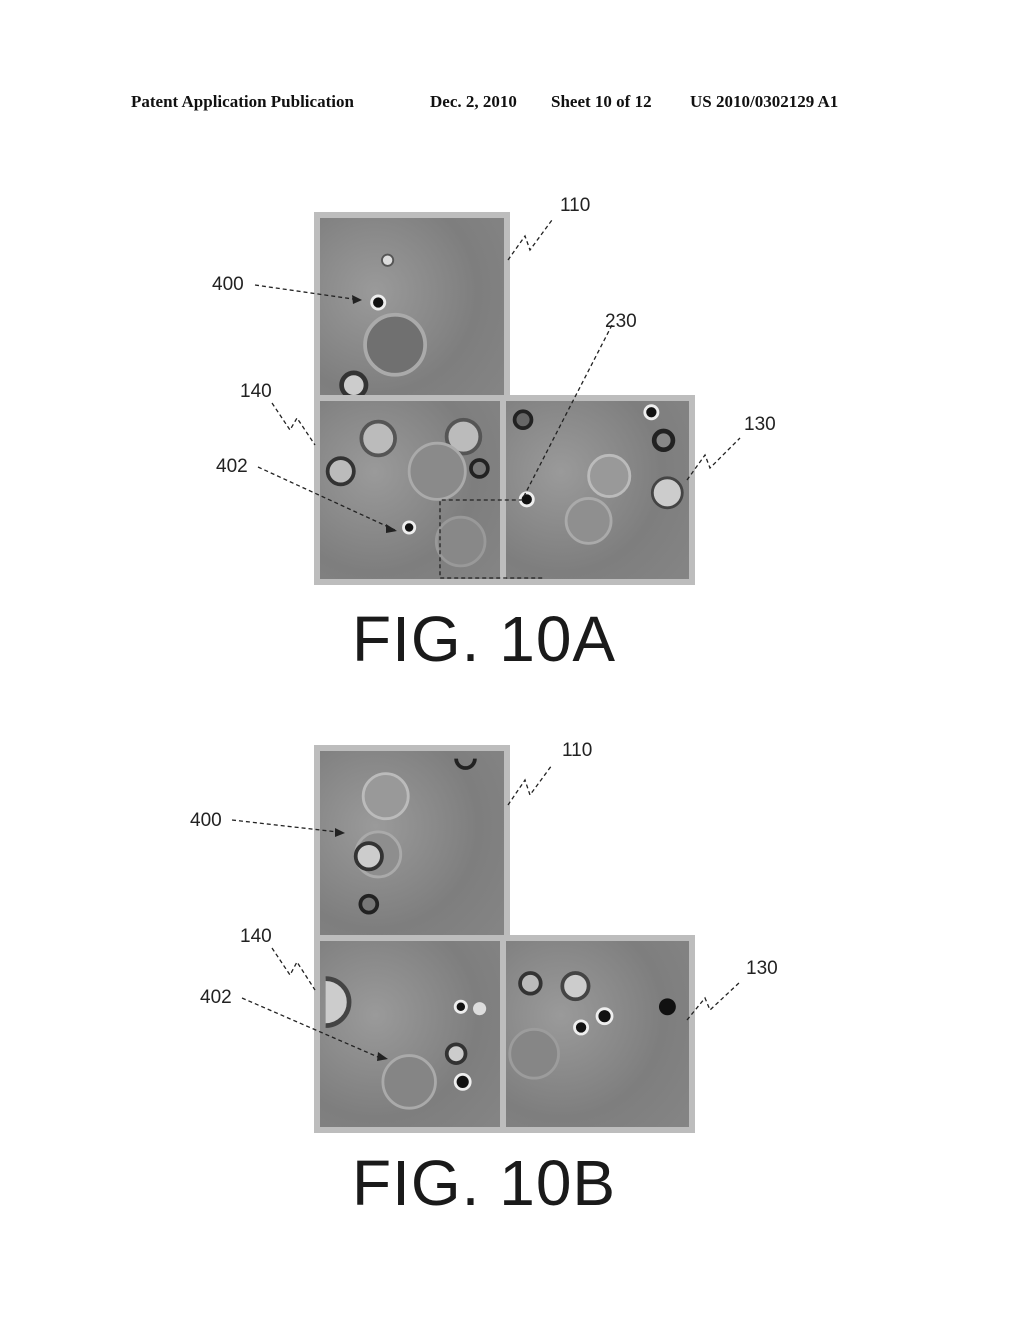  What do you see at coordinates (764, 101) in the screenshot?
I see `header-patent-number: US 2010/0302129 A1` at bounding box center [764, 101].